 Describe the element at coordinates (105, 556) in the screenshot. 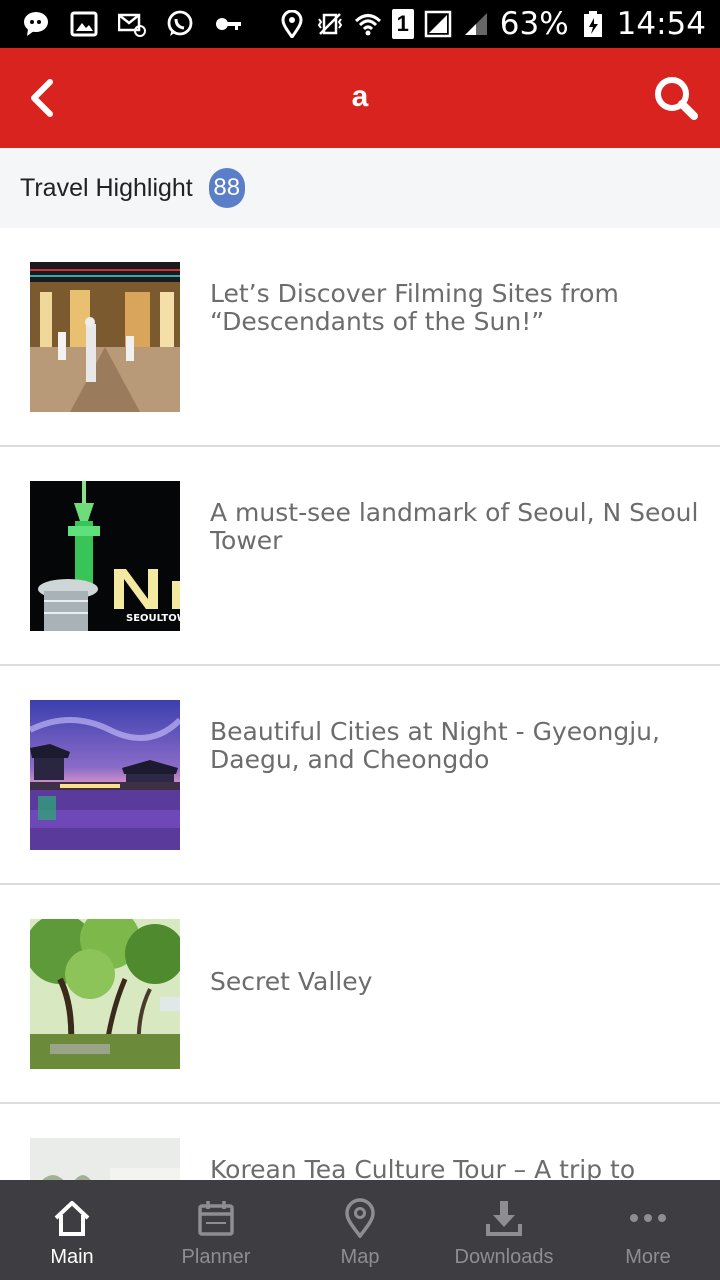

I see `thumbnail-image: SEOULTOW` at that location.